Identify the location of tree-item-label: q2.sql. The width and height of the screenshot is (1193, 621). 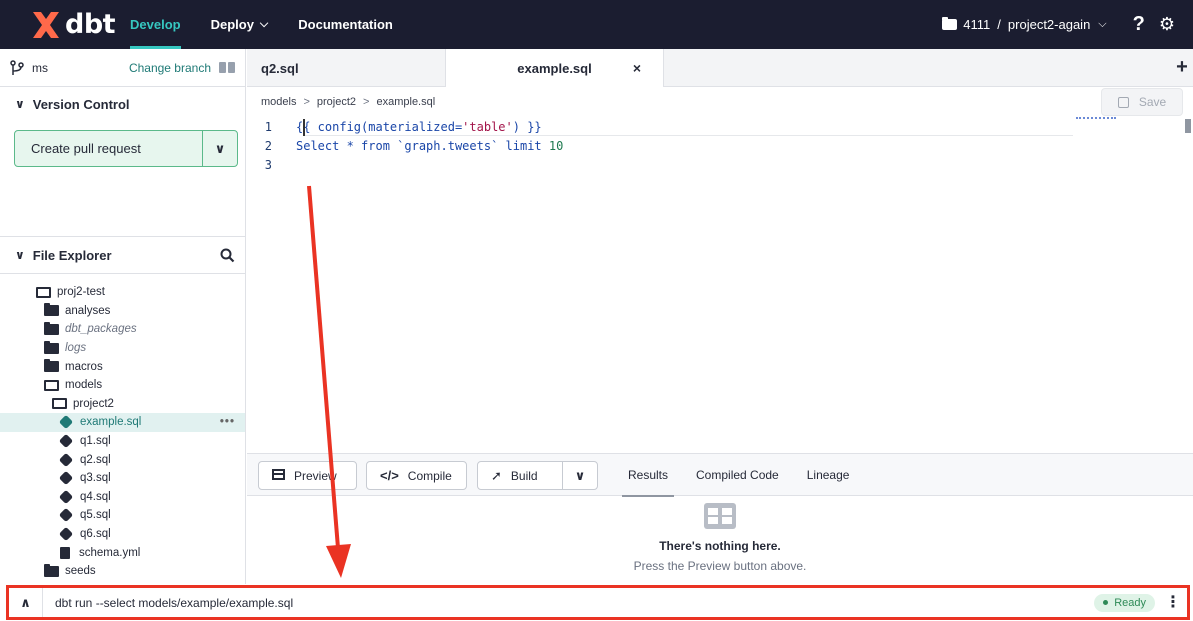
(95, 459).